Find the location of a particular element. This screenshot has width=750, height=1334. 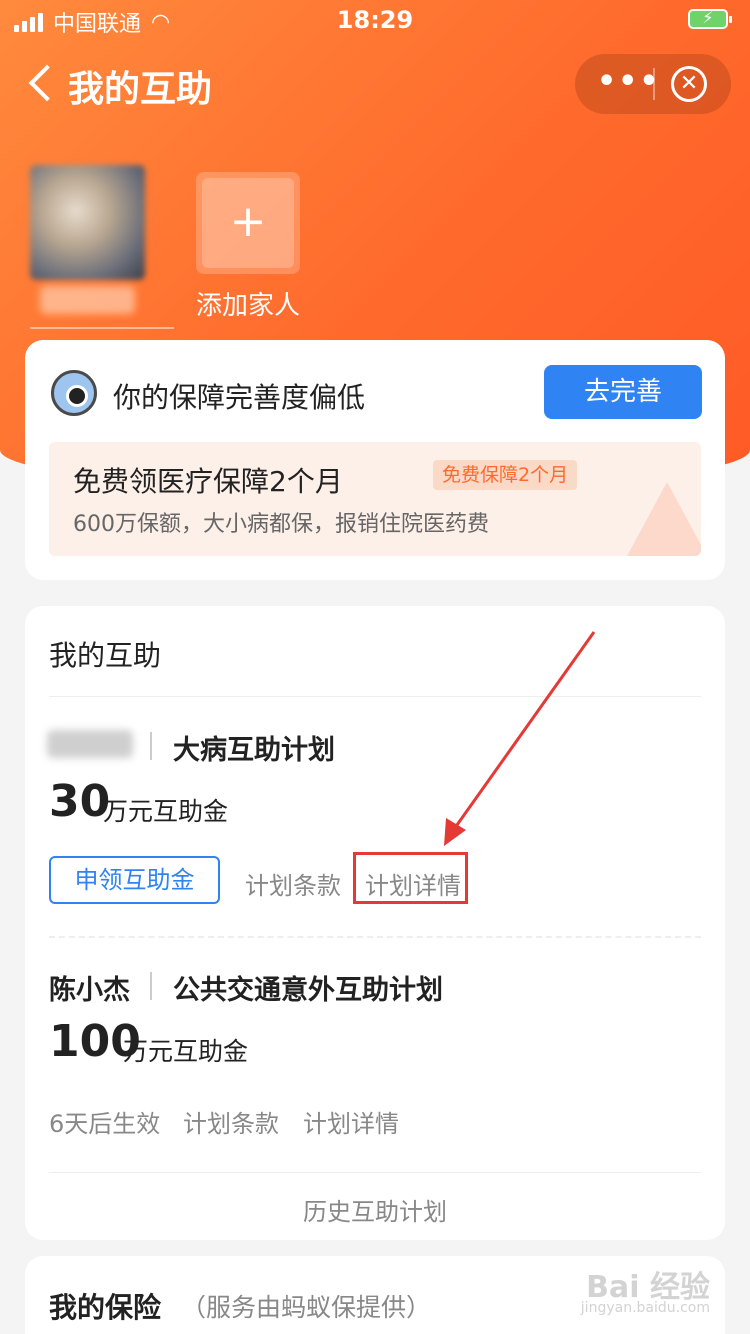

insurance-title: 我的保险 is located at coordinates (105, 1307).